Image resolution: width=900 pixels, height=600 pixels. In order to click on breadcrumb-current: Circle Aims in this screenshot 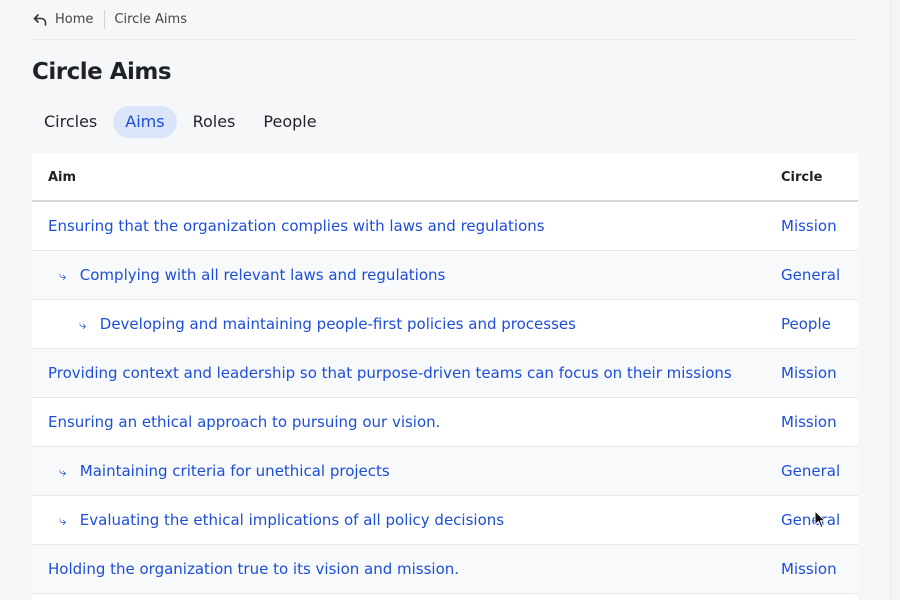, I will do `click(150, 19)`.